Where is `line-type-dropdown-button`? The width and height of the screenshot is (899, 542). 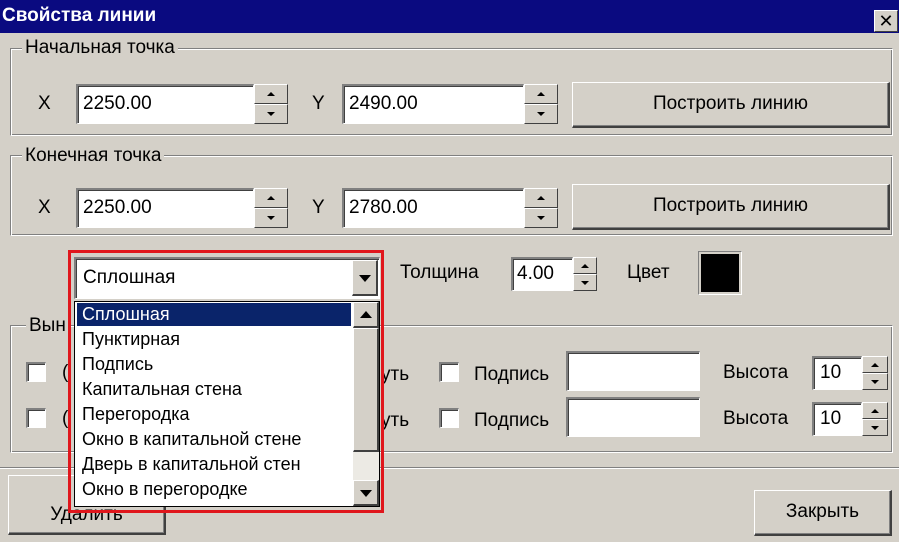
line-type-dropdown-button is located at coordinates (365, 278).